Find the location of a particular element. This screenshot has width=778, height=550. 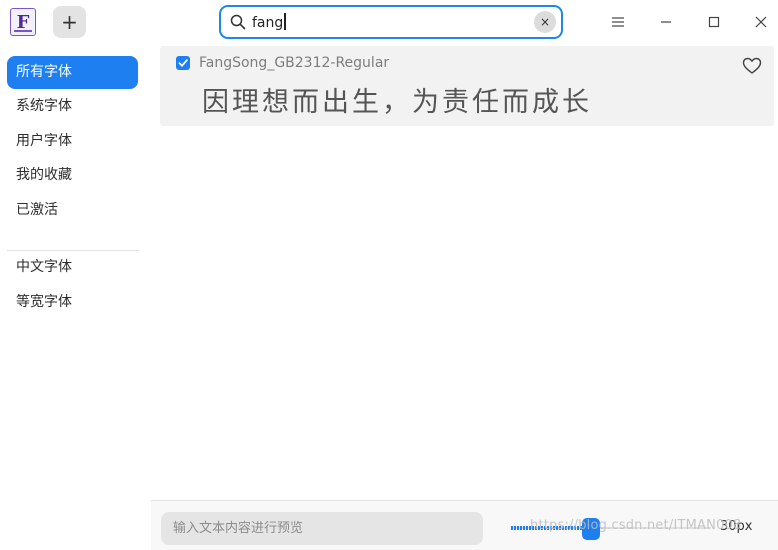

font-size-slider is located at coordinates (611, 528).